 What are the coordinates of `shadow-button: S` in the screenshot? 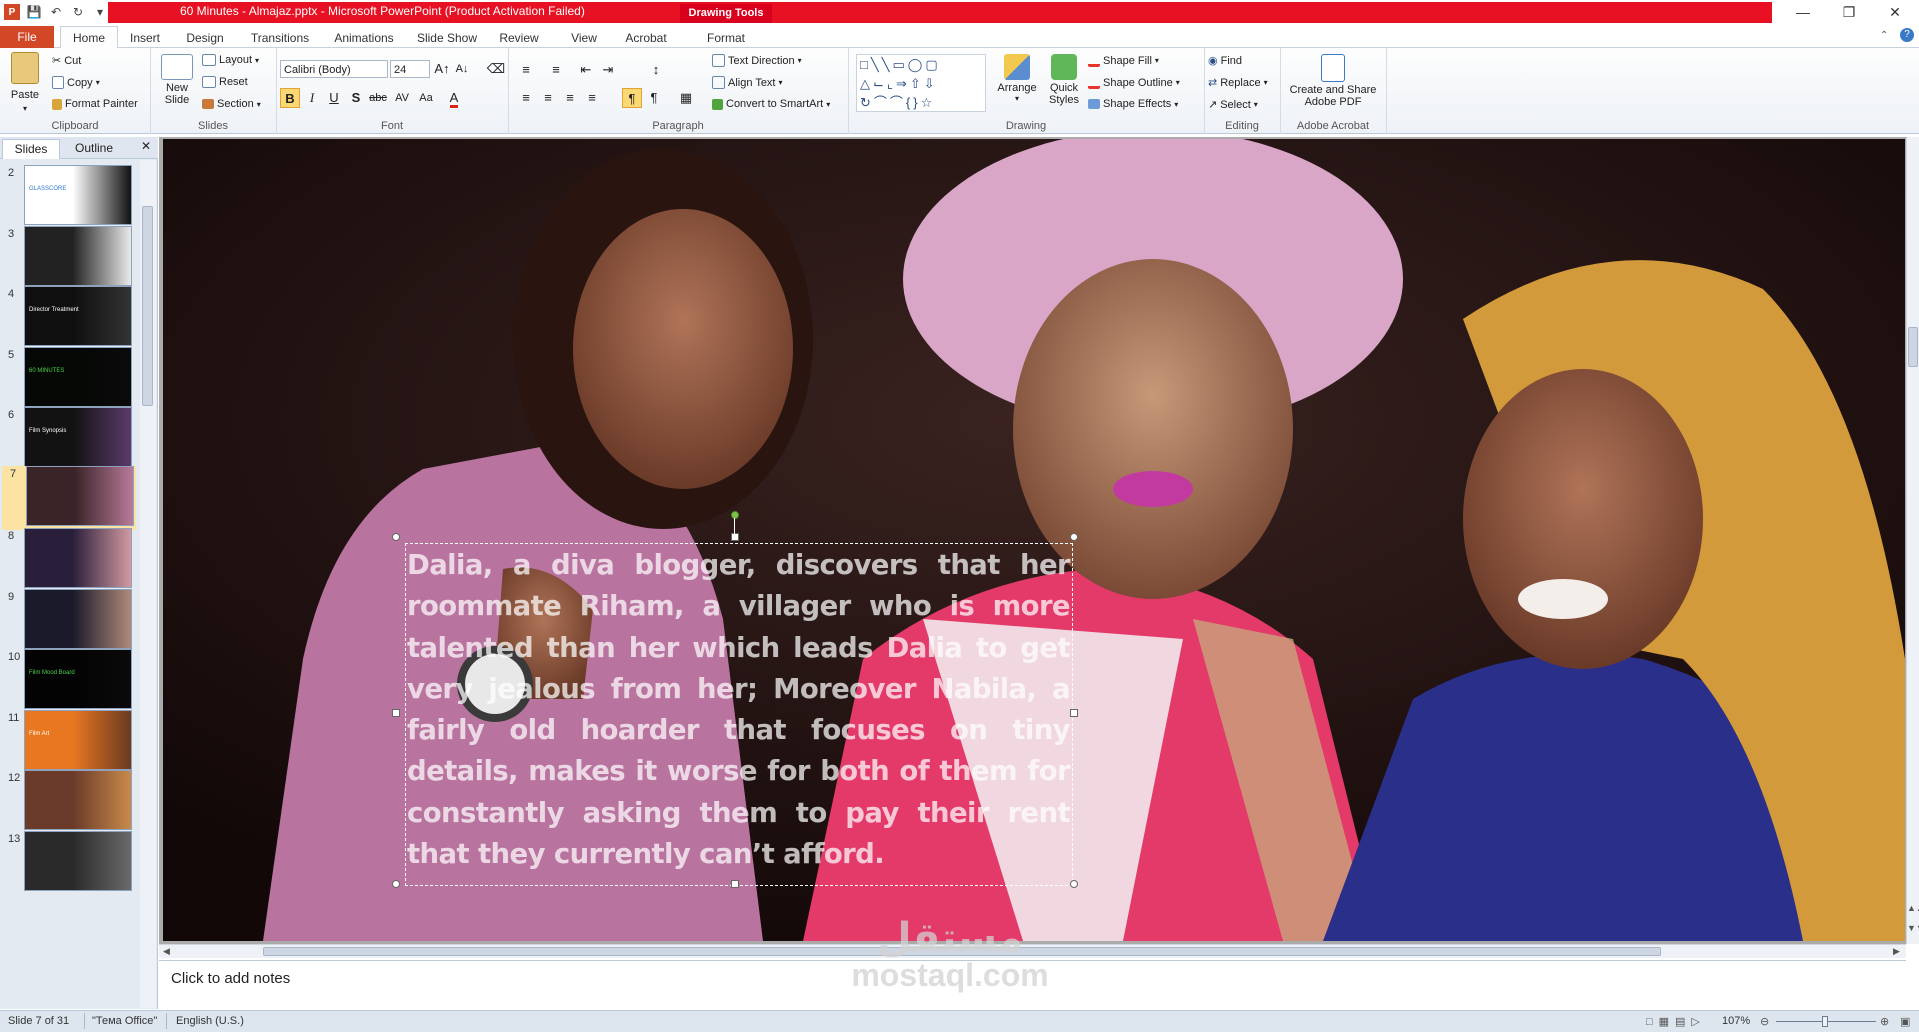 It's located at (356, 98).